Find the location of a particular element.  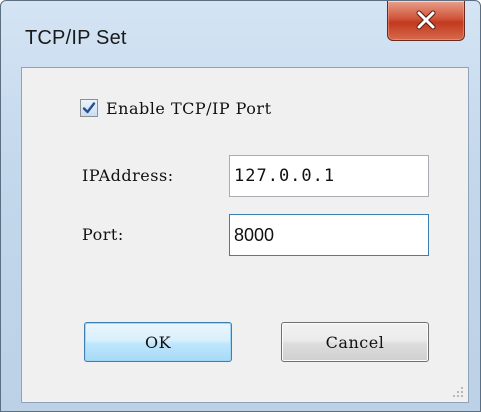

enable-tcpip-row: Enable TCP/IP Port is located at coordinates (176, 108).